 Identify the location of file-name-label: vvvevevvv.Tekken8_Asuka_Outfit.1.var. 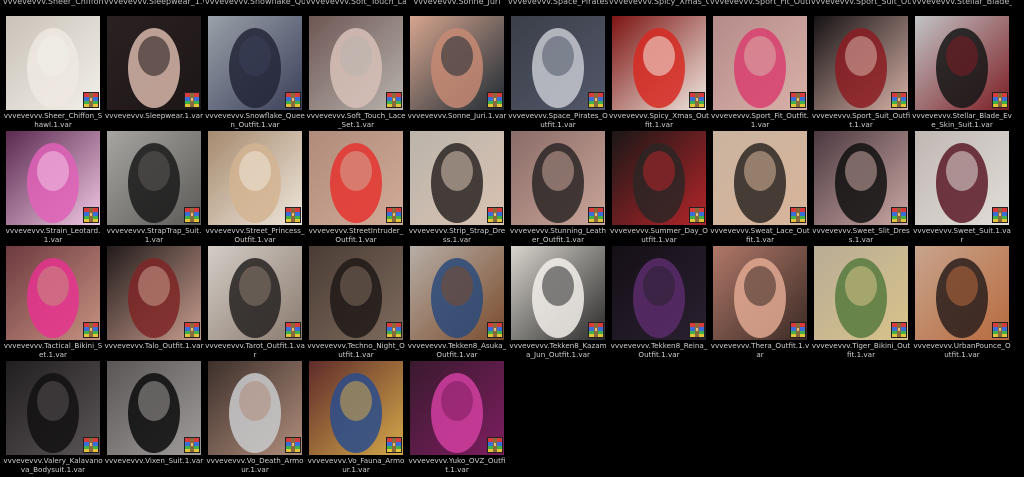
(457, 350).